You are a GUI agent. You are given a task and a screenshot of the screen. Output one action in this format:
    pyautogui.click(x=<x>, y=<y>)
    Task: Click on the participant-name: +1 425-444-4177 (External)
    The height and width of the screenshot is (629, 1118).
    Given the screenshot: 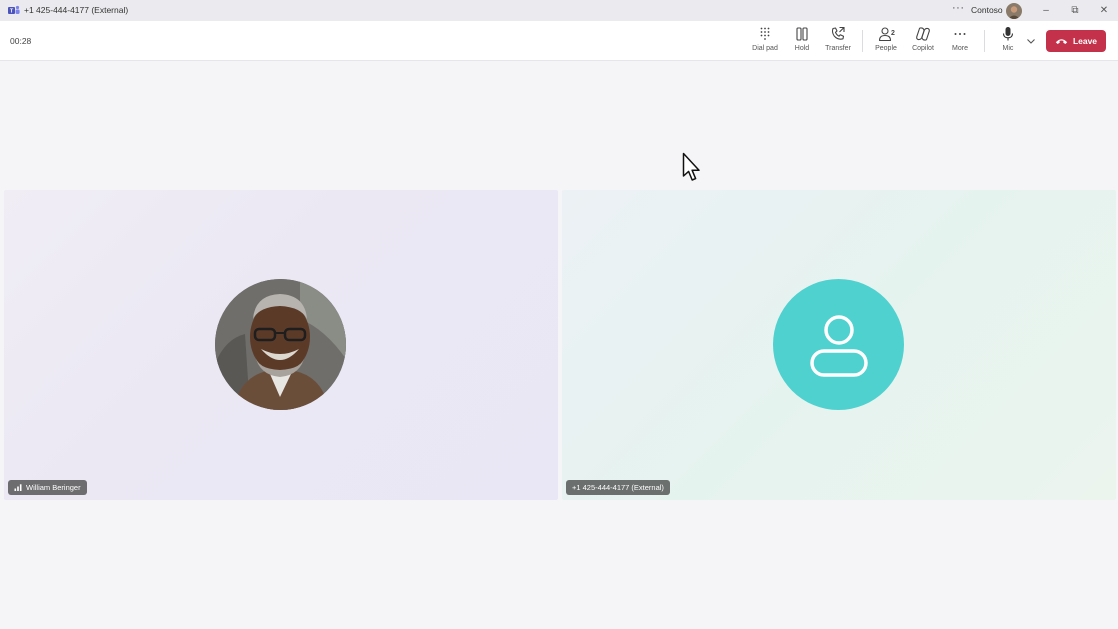 What is the action you would take?
    pyautogui.click(x=618, y=487)
    